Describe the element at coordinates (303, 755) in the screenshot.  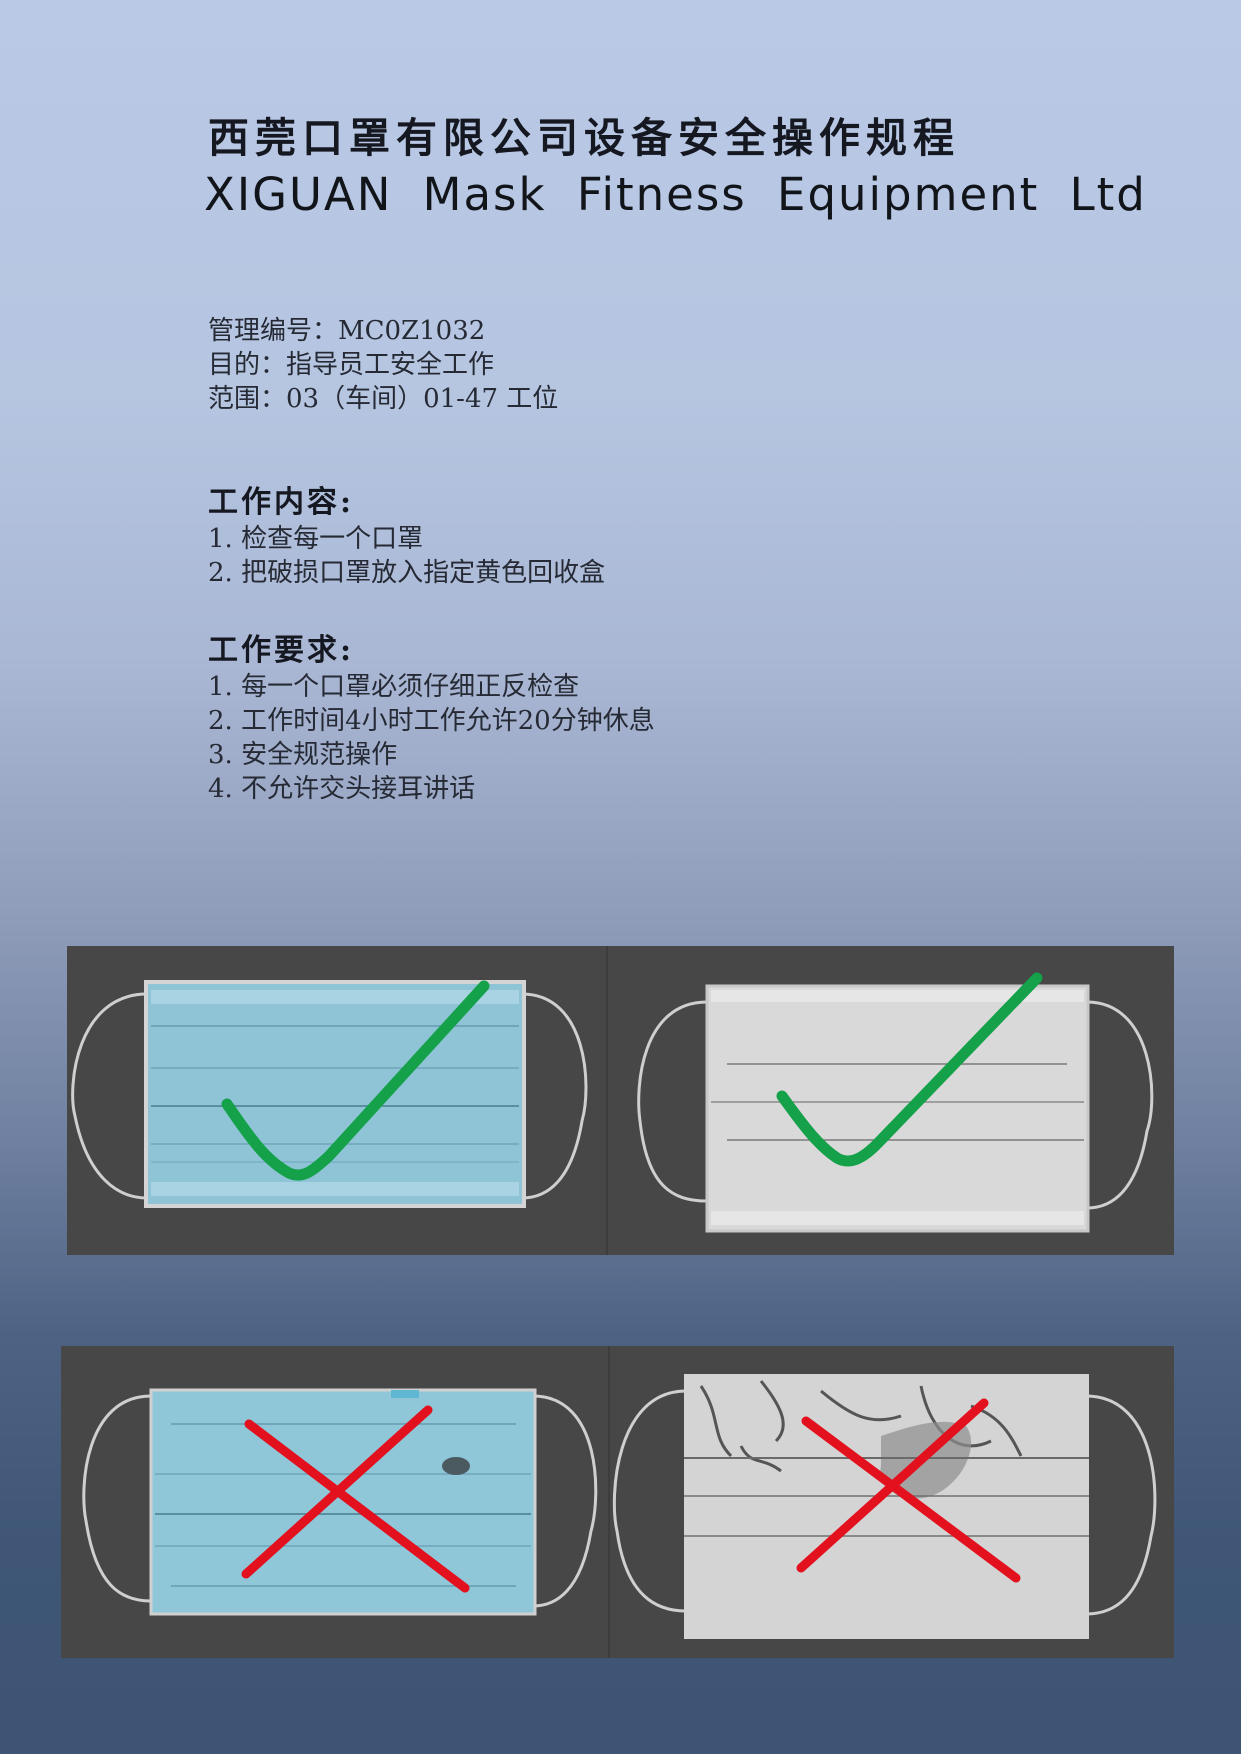
I see `list-item: 3. 安全规范操作` at that location.